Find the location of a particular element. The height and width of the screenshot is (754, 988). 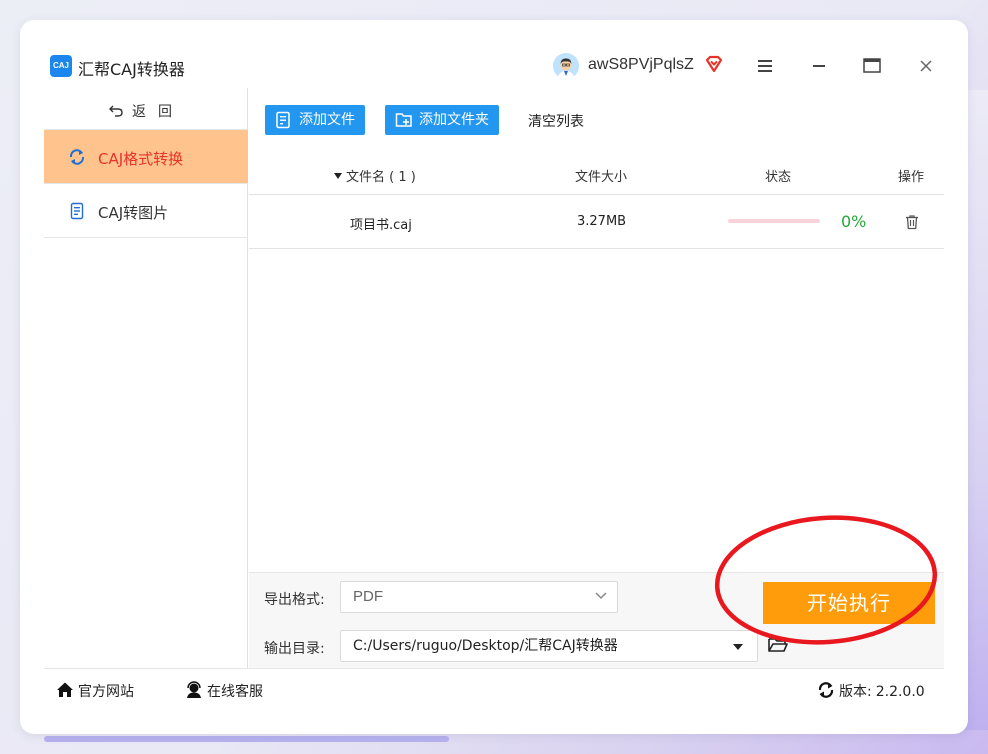

chevron-down-icon is located at coordinates (601, 596).